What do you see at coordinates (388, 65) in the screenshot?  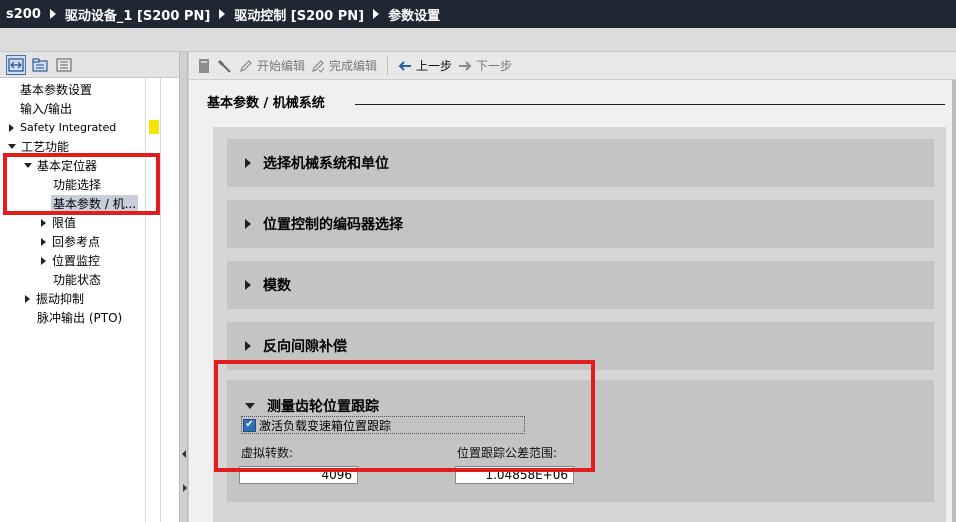 I see `toolbar-separator` at bounding box center [388, 65].